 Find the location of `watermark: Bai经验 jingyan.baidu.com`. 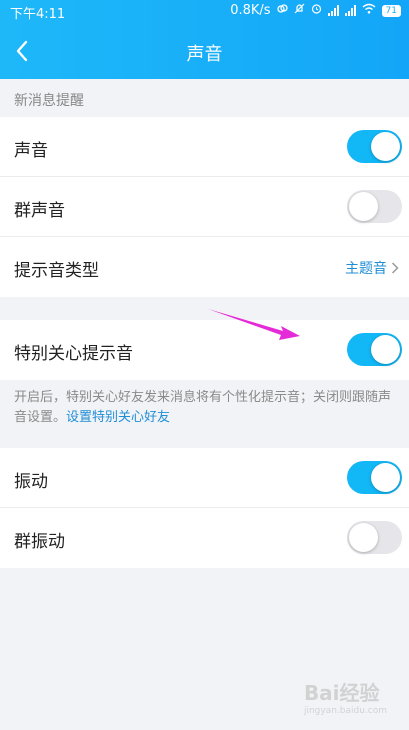

watermark: Bai经验 jingyan.baidu.com is located at coordinates (345, 696).